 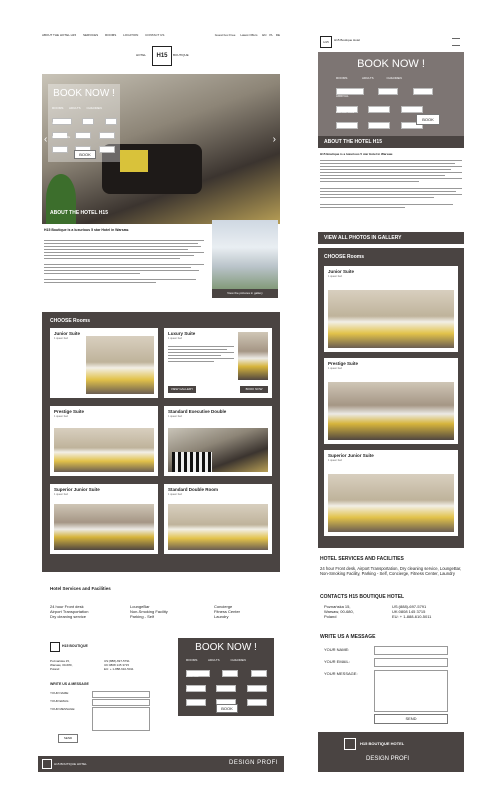 What do you see at coordinates (141, 55) in the screenshot?
I see `logo-left-text: HOTEL` at bounding box center [141, 55].